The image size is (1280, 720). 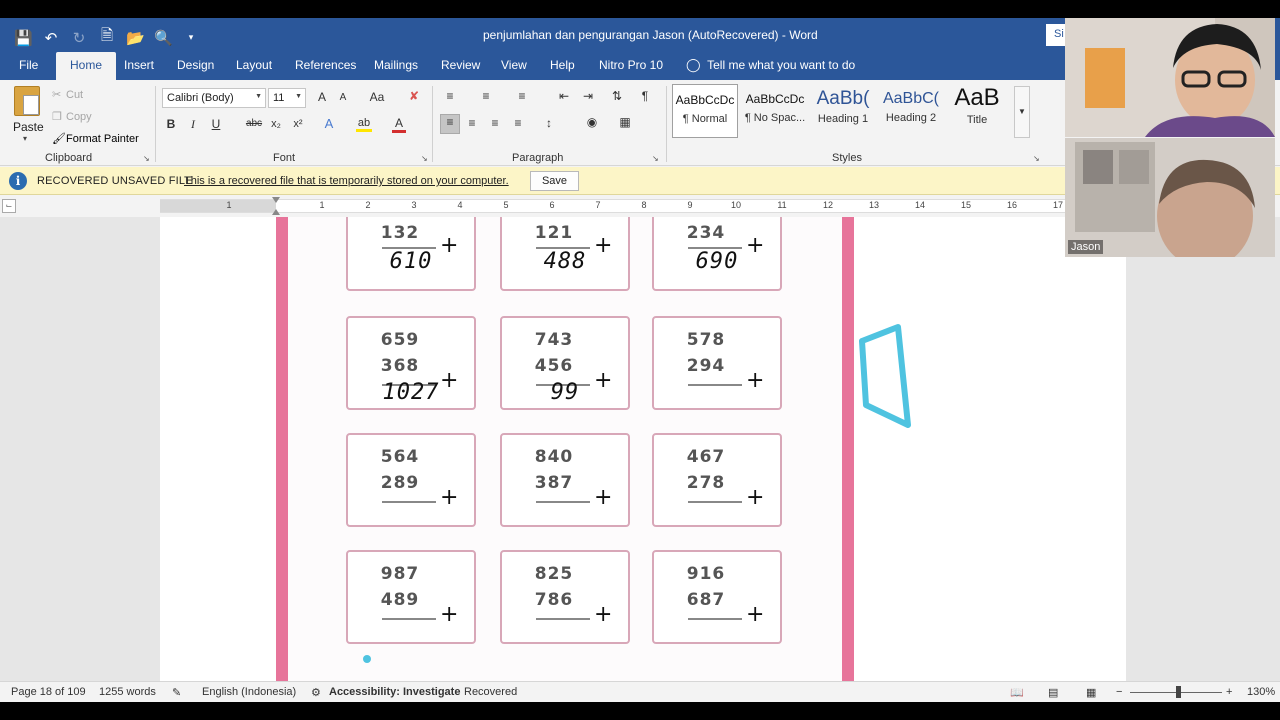 What do you see at coordinates (254, 123) in the screenshot?
I see `strikethrough-button: abc` at bounding box center [254, 123].